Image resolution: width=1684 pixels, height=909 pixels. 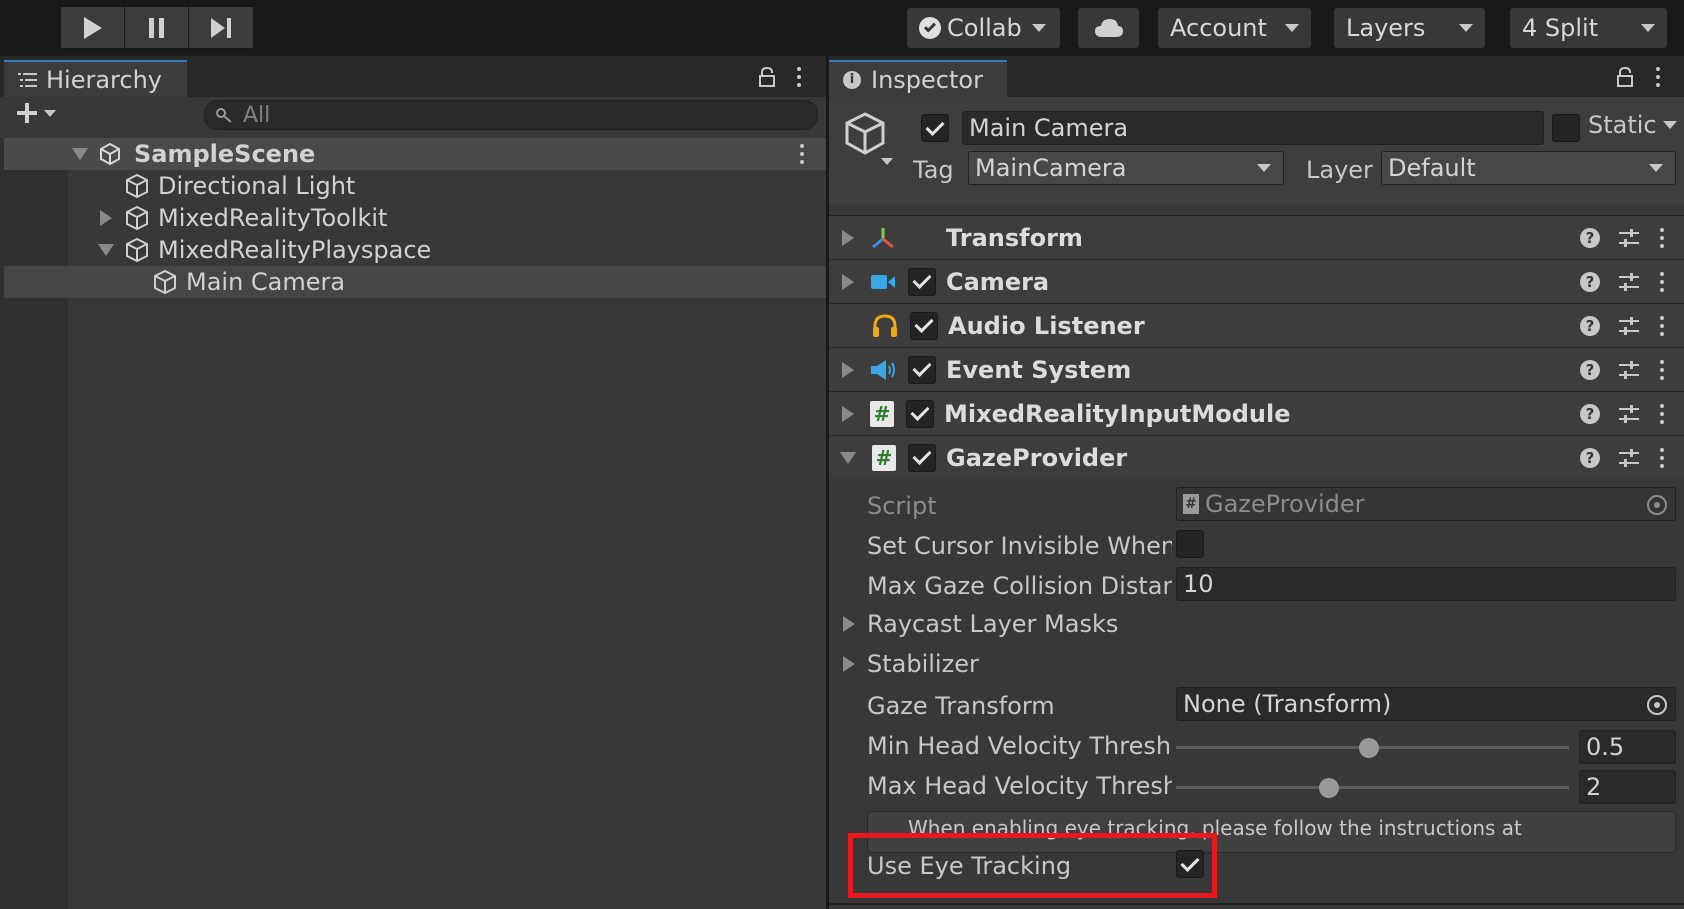 What do you see at coordinates (1658, 77) in the screenshot?
I see `inspector-menu-icon` at bounding box center [1658, 77].